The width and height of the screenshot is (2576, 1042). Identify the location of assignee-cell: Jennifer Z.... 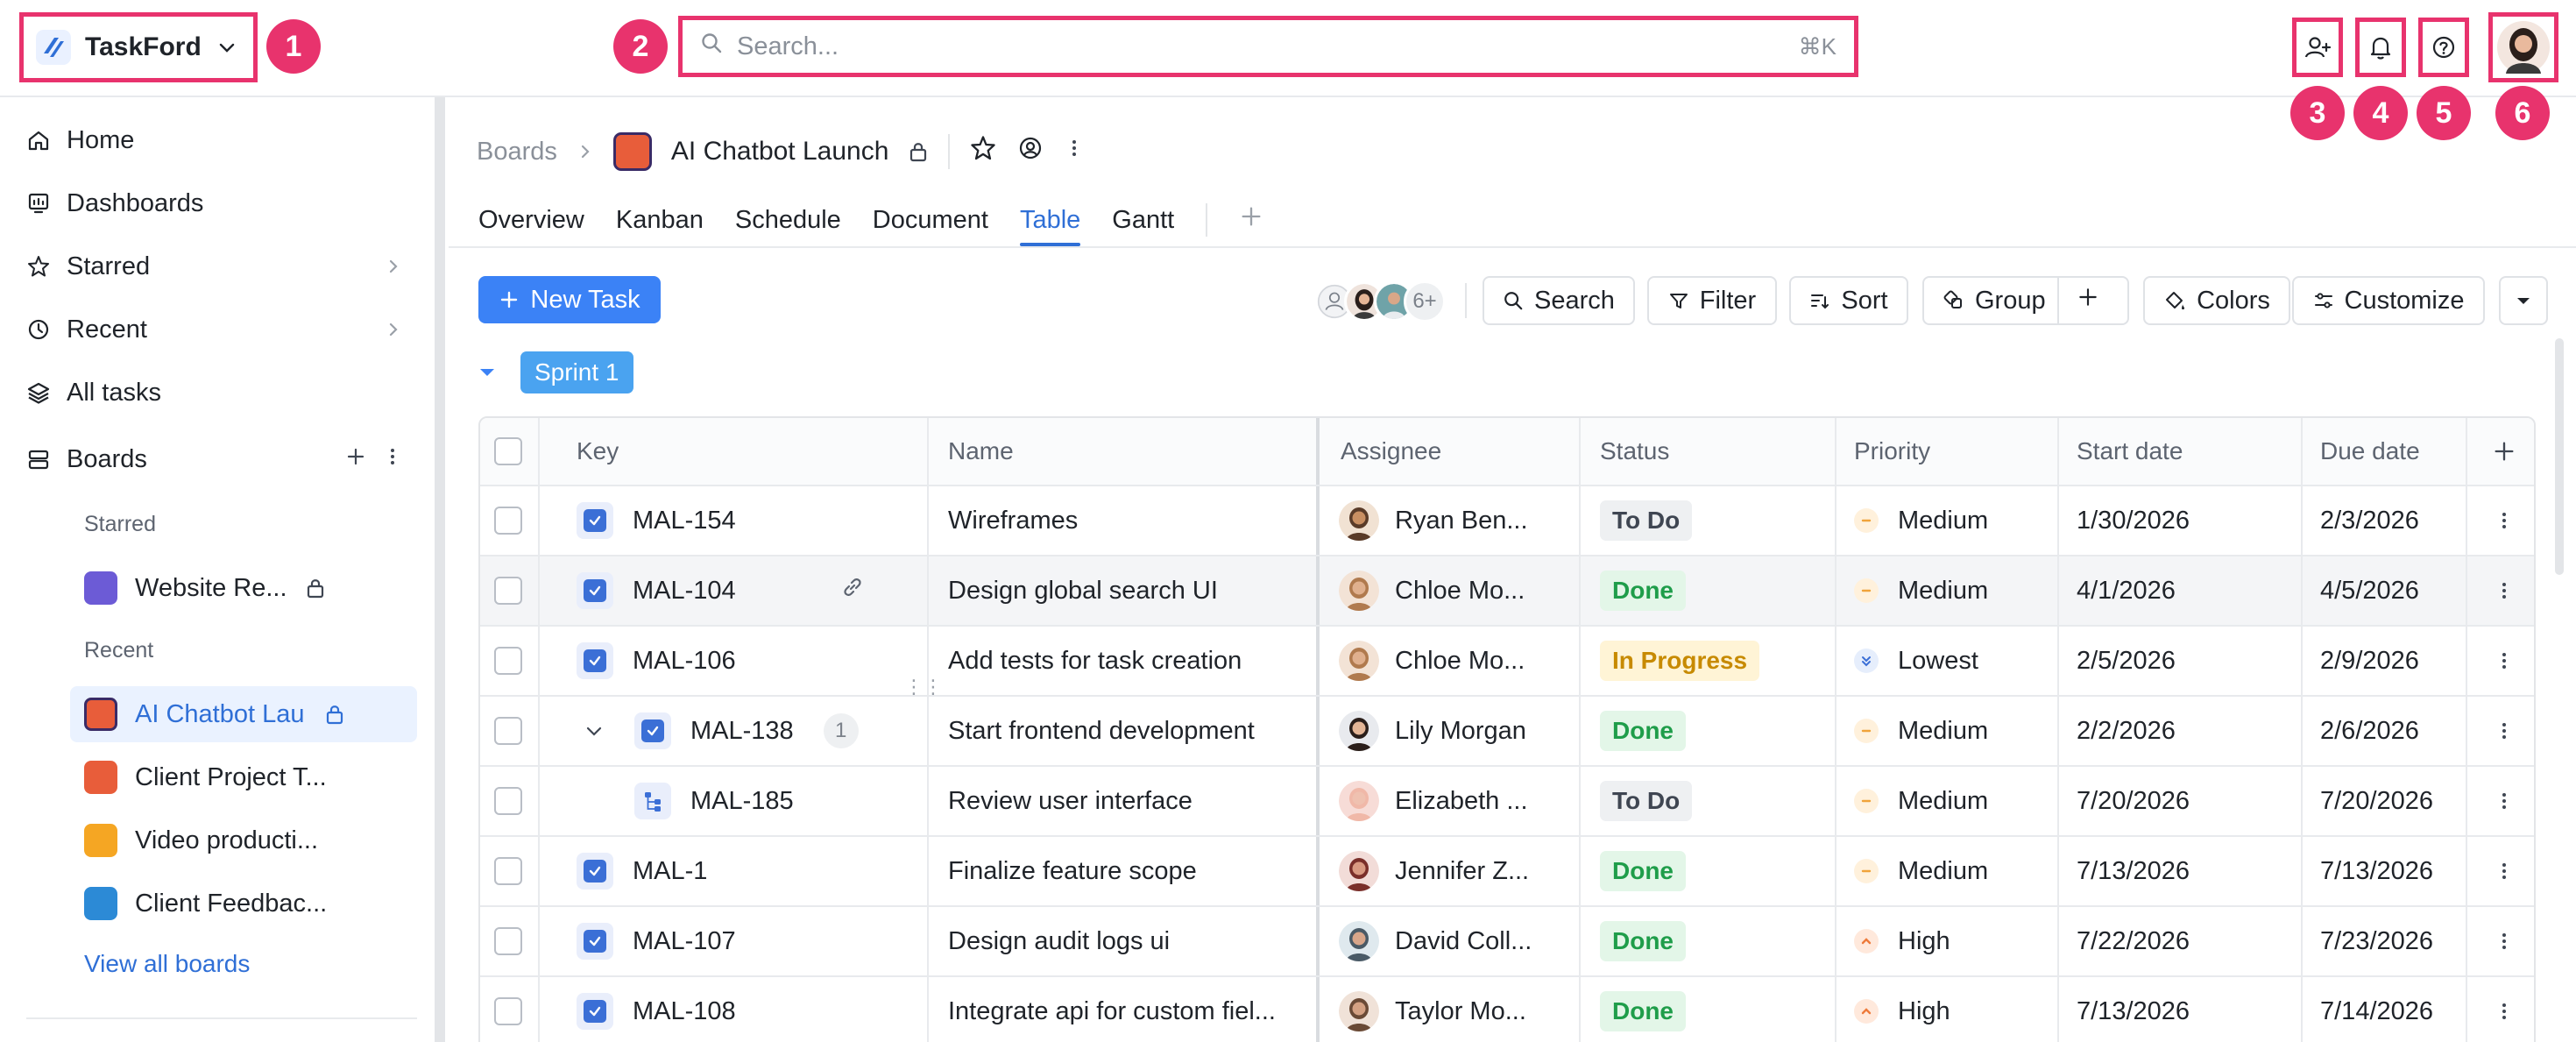
(1457, 871).